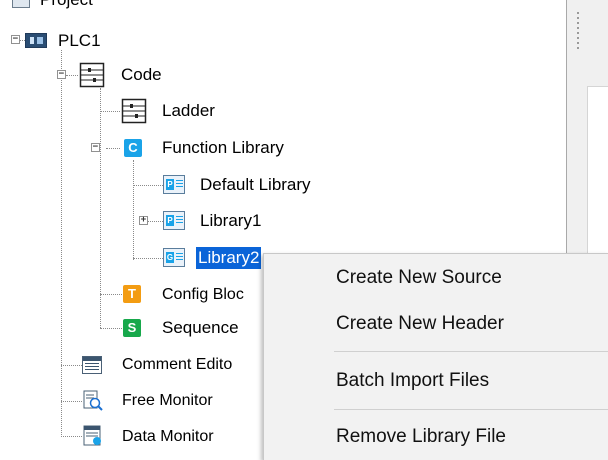 This screenshot has width=608, height=460. I want to click on ladder-label: Ladder, so click(188, 111).